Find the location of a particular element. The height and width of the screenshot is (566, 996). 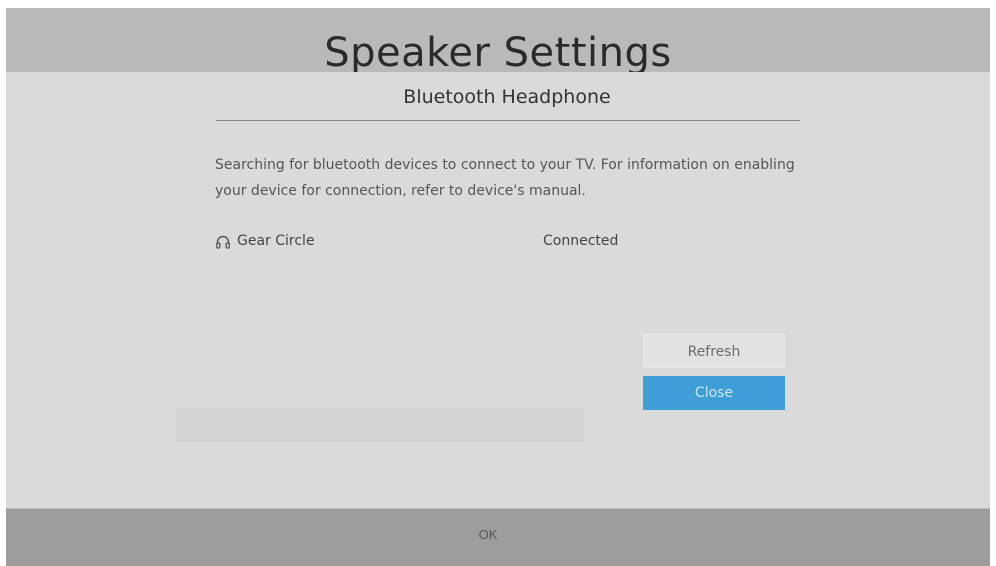

title-divider is located at coordinates (508, 120).